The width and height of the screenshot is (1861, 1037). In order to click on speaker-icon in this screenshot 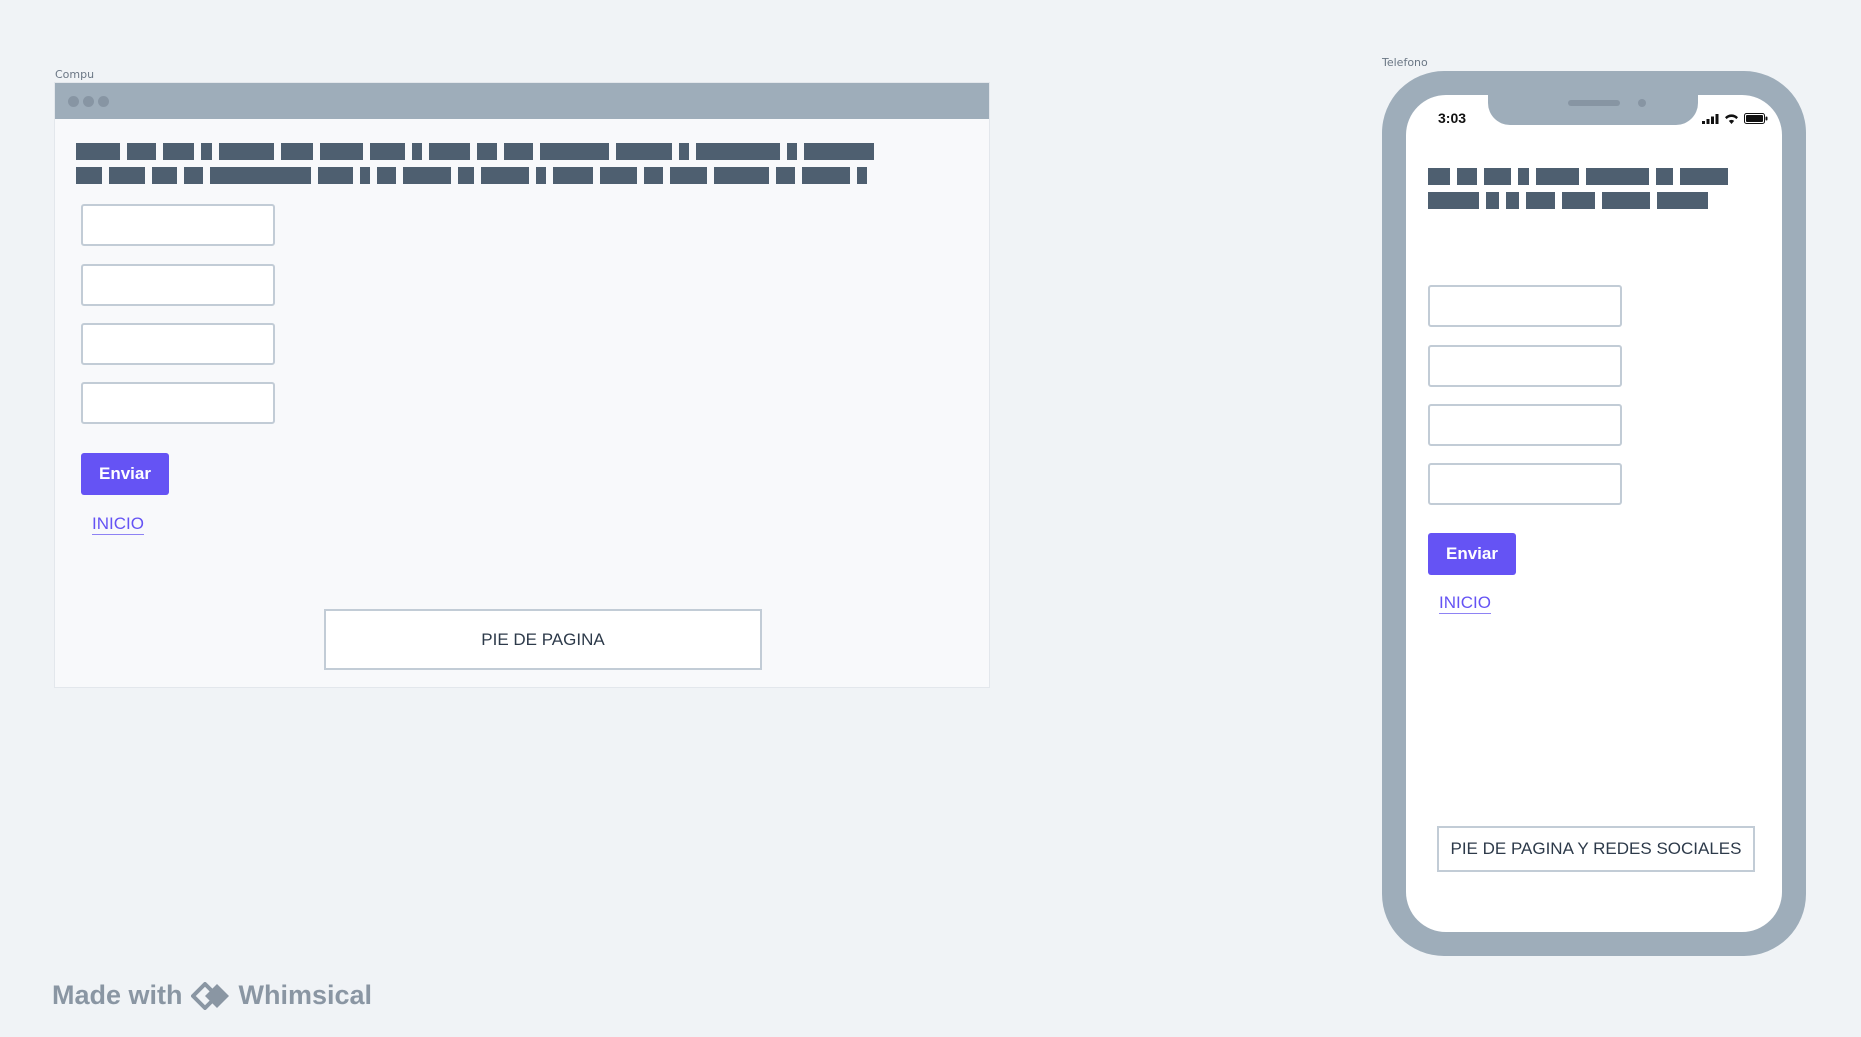, I will do `click(1594, 103)`.